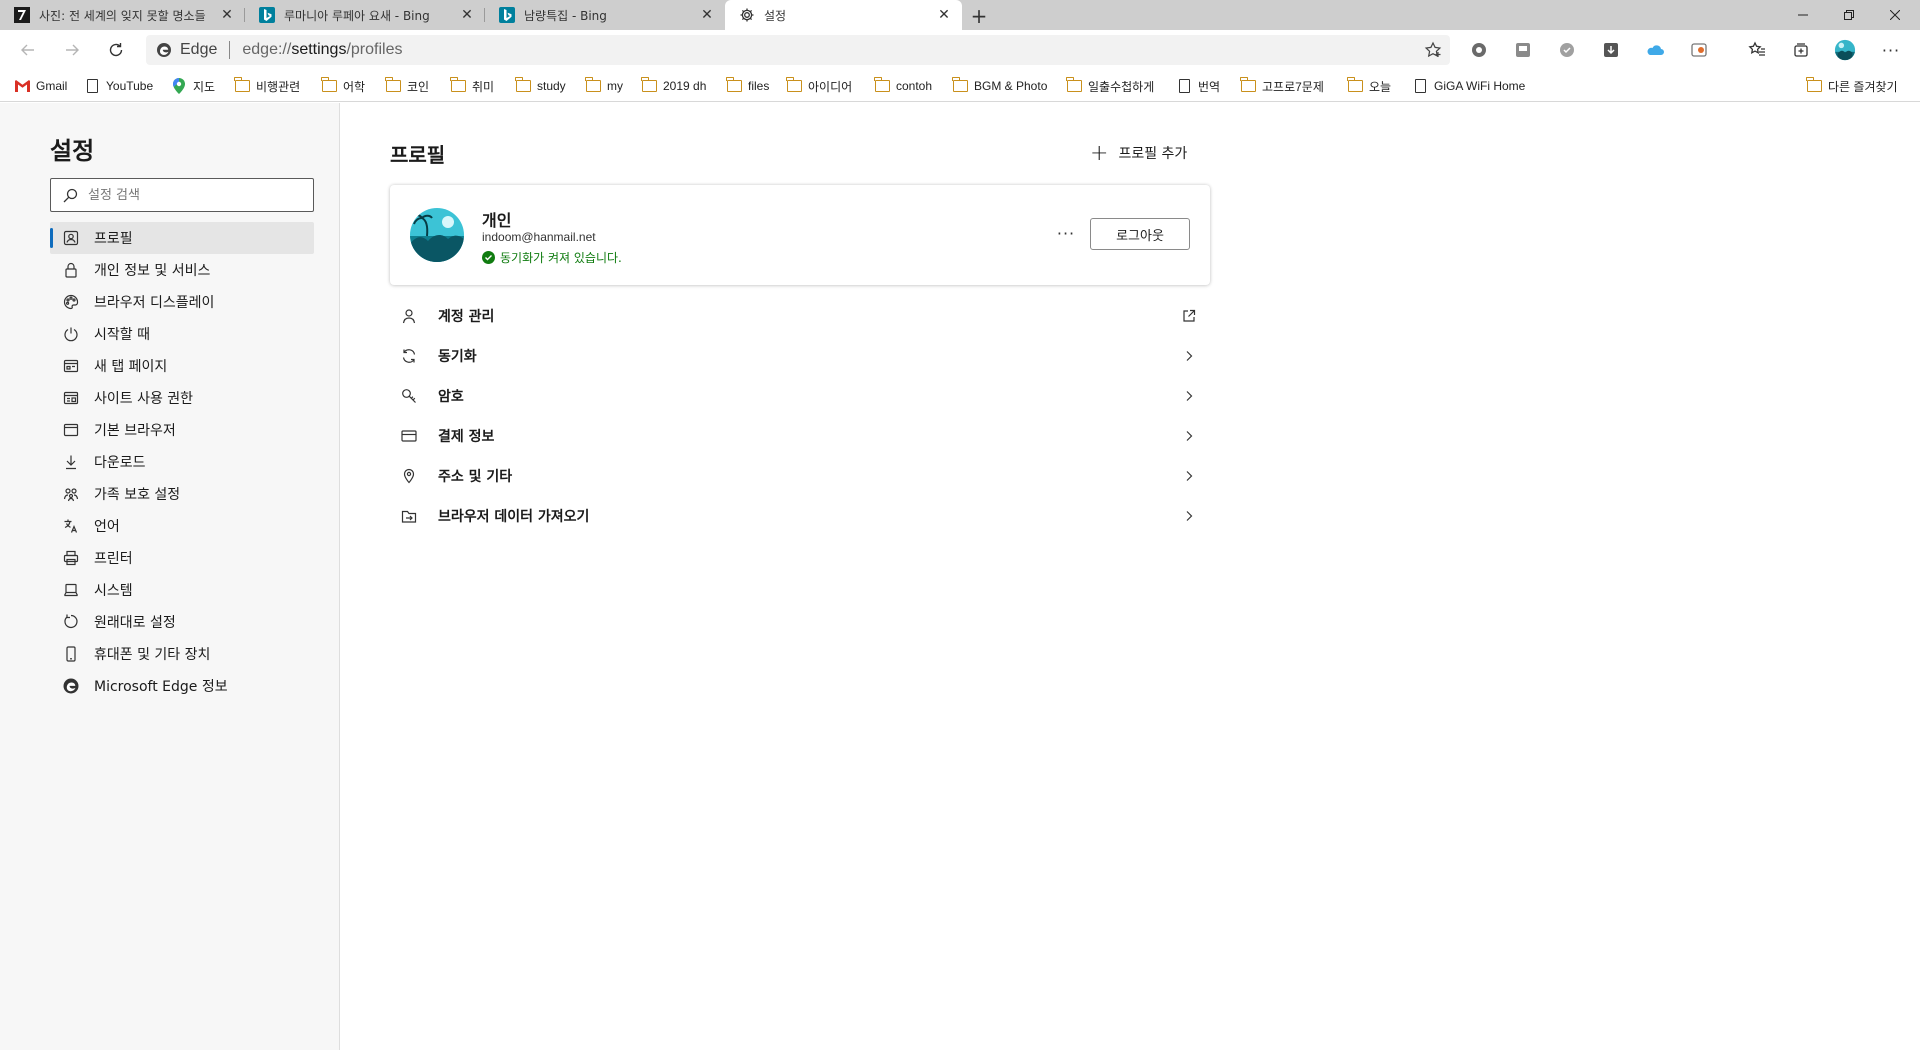 This screenshot has height=1050, width=1920. I want to click on sidebar-item-site-permissions: 사이트 사용 권한, so click(182, 398).